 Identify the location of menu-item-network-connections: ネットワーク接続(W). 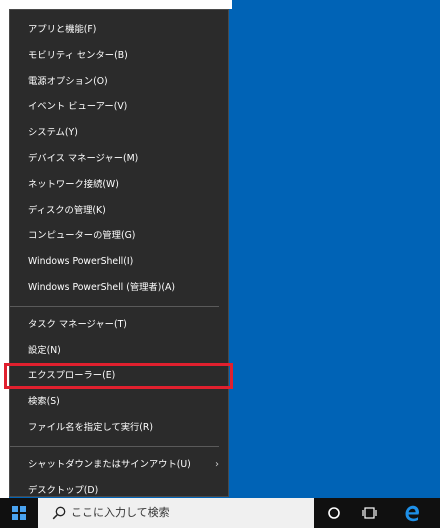
(119, 185).